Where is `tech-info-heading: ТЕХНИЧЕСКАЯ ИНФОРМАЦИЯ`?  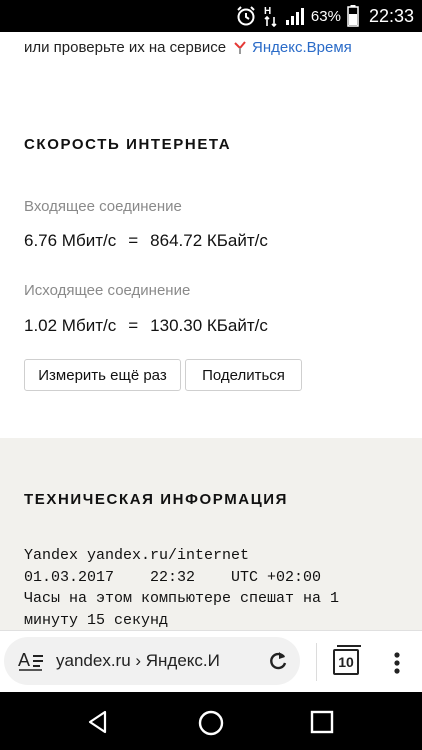
tech-info-heading: ТЕХНИЧЕСКАЯ ИНФОРМАЦИЯ is located at coordinates (156, 499).